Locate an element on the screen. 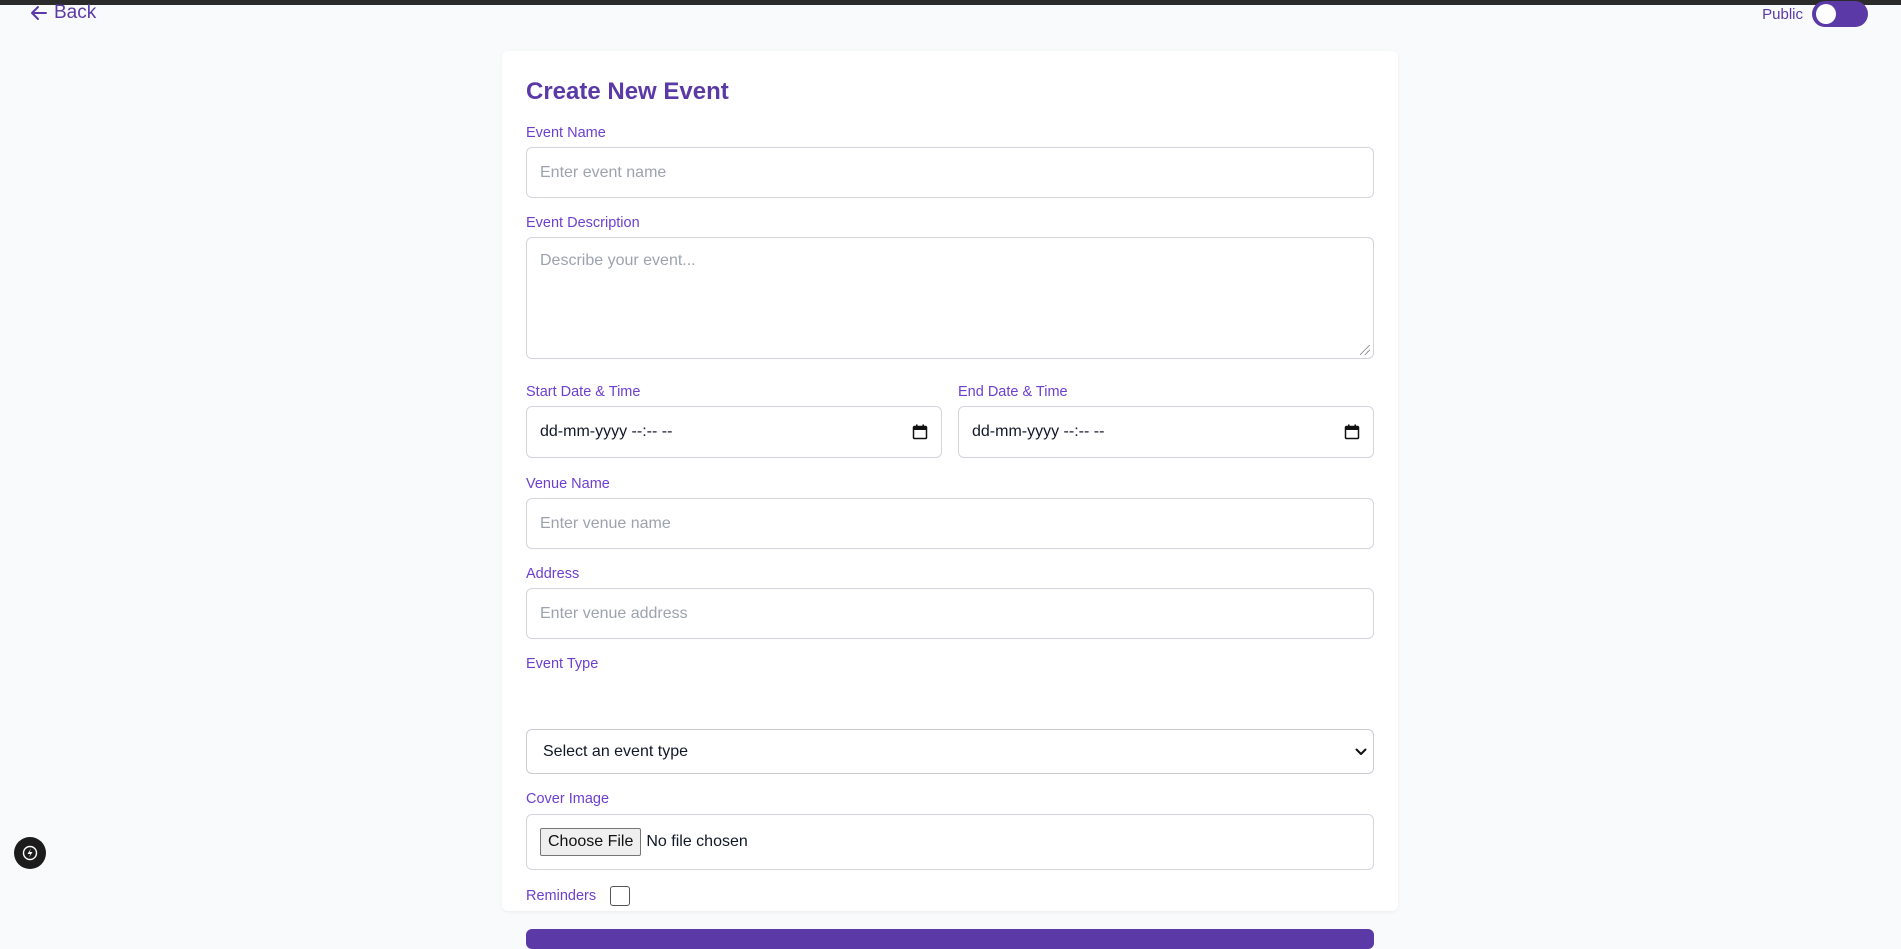 The width and height of the screenshot is (1901, 949). cover-image-label: Cover Image is located at coordinates (568, 799).